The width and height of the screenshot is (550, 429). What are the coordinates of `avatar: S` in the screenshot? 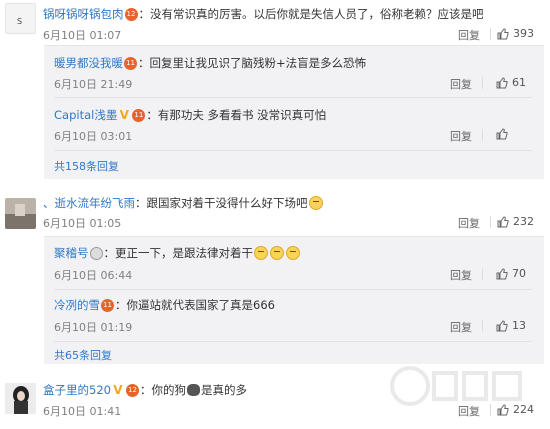 It's located at (20, 18).